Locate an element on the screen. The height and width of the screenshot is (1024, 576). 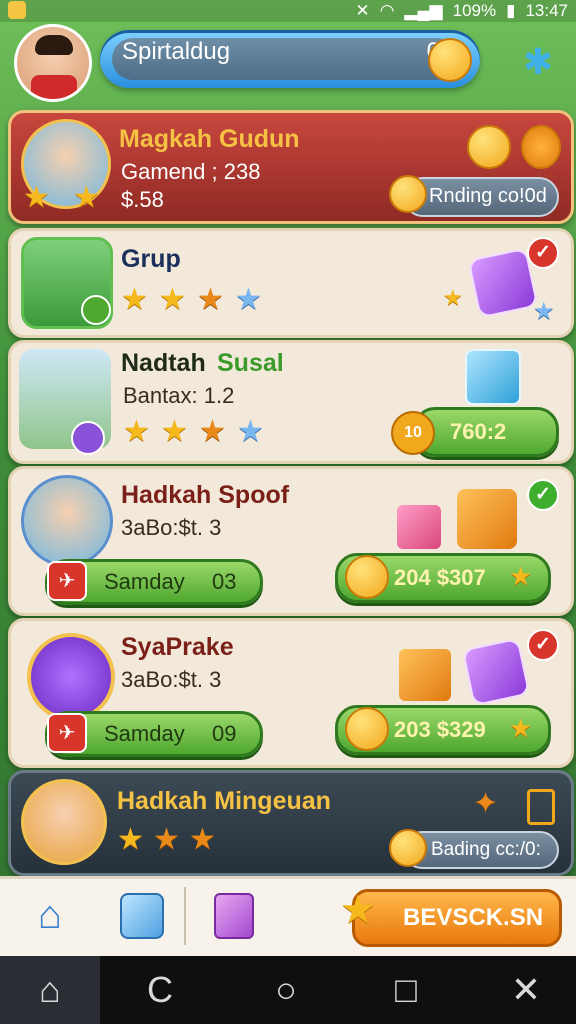
wifi-icon: ◠ is located at coordinates (387, 10).